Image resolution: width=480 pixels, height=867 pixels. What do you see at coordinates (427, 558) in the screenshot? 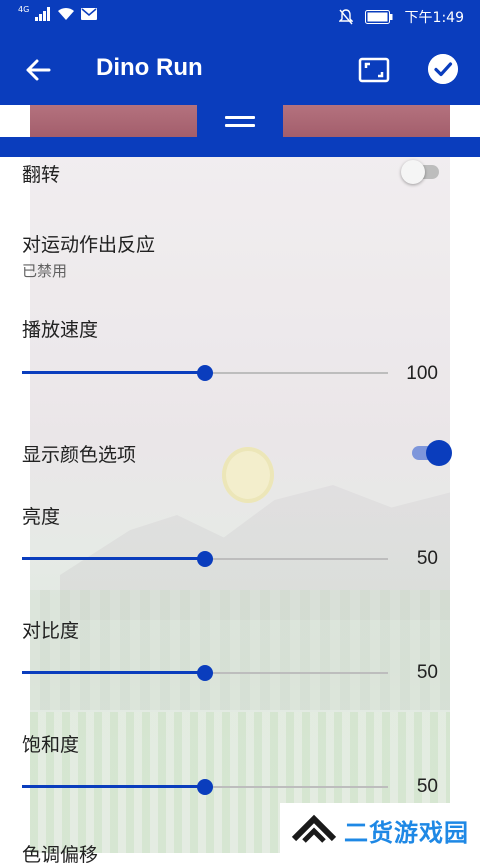
I see `brightness-value: 50` at bounding box center [427, 558].